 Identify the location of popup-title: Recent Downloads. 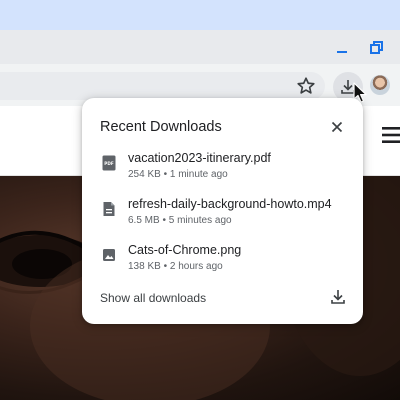
(161, 127).